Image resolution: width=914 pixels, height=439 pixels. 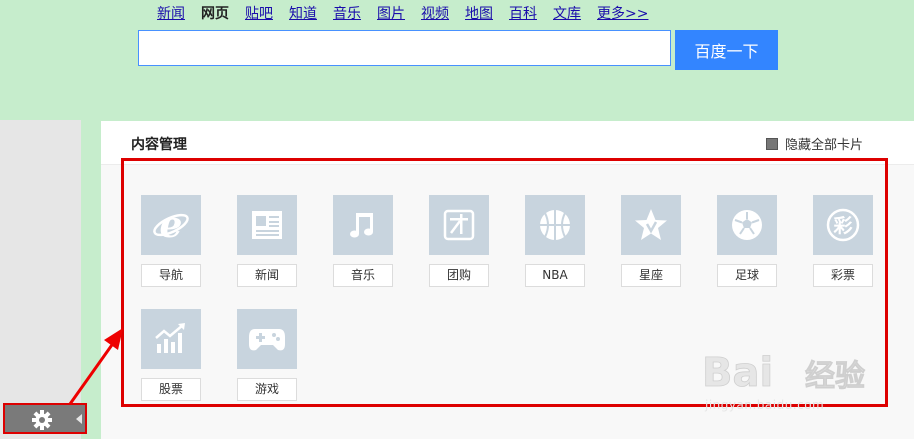 What do you see at coordinates (737, 373) in the screenshot?
I see `svg-text: Bai` at bounding box center [737, 373].